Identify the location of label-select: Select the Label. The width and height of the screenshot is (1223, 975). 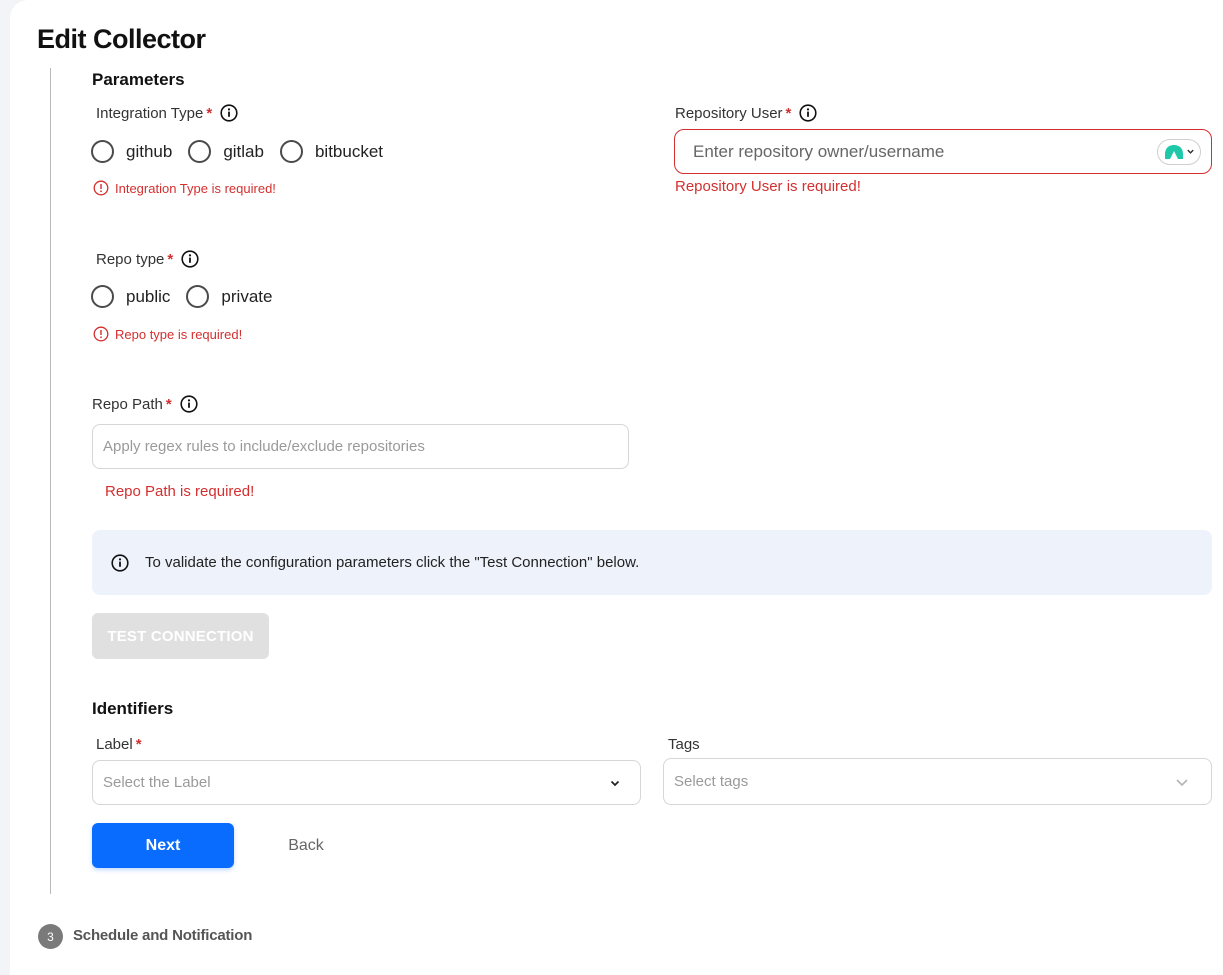
(366, 782).